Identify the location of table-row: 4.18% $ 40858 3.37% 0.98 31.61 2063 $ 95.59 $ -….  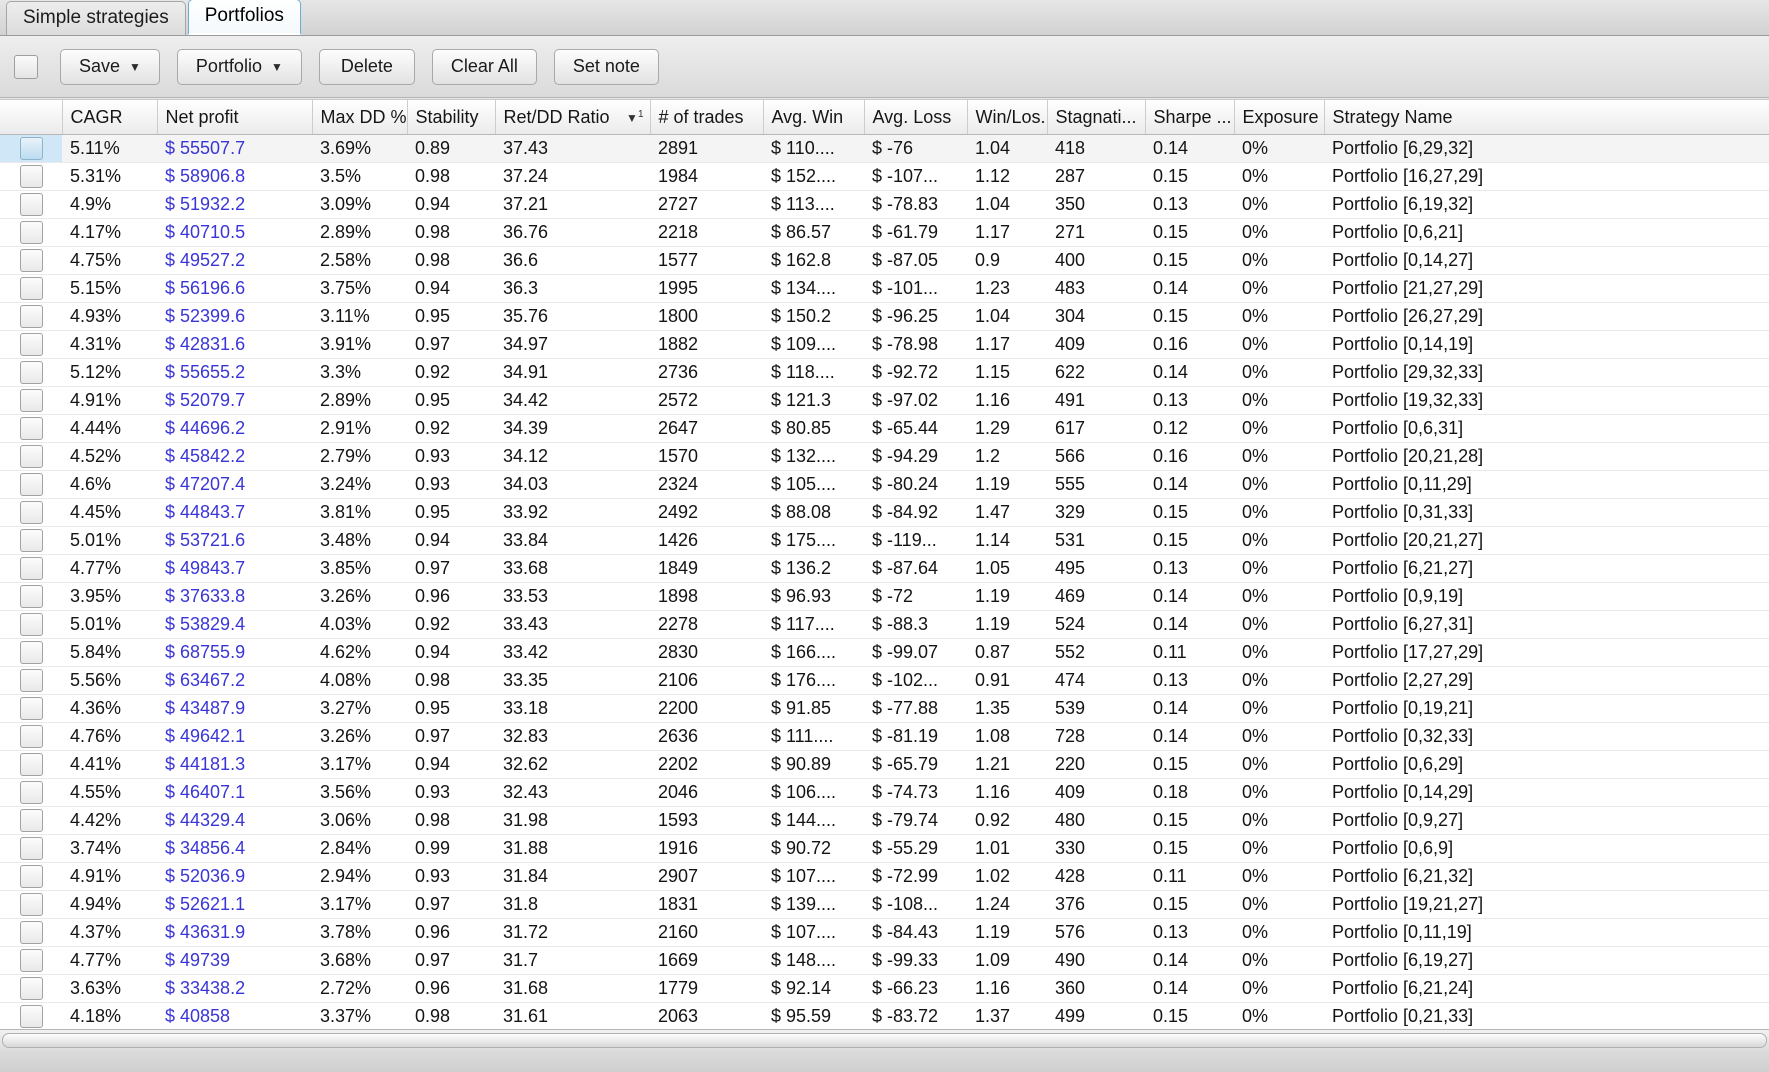
(884, 1016).